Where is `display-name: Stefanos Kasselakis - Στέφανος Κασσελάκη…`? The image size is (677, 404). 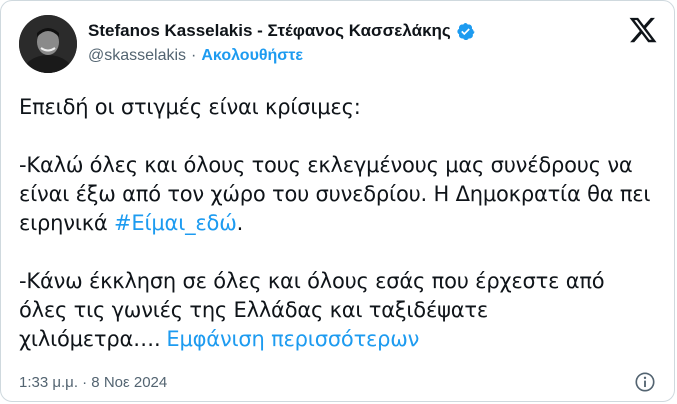 display-name: Stefanos Kasselakis - Στέφανος Κασσελάκη… is located at coordinates (269, 31).